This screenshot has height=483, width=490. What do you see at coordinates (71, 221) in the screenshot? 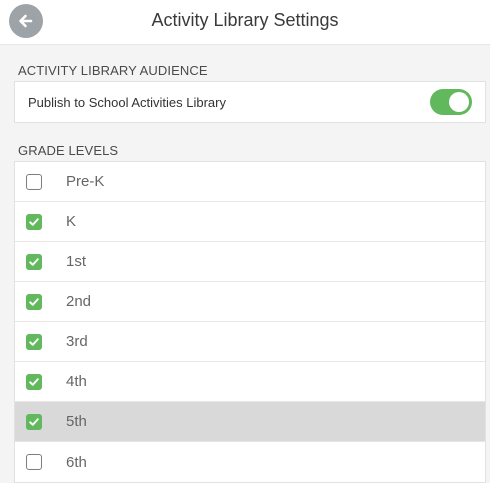
I see `grade-label: K` at bounding box center [71, 221].